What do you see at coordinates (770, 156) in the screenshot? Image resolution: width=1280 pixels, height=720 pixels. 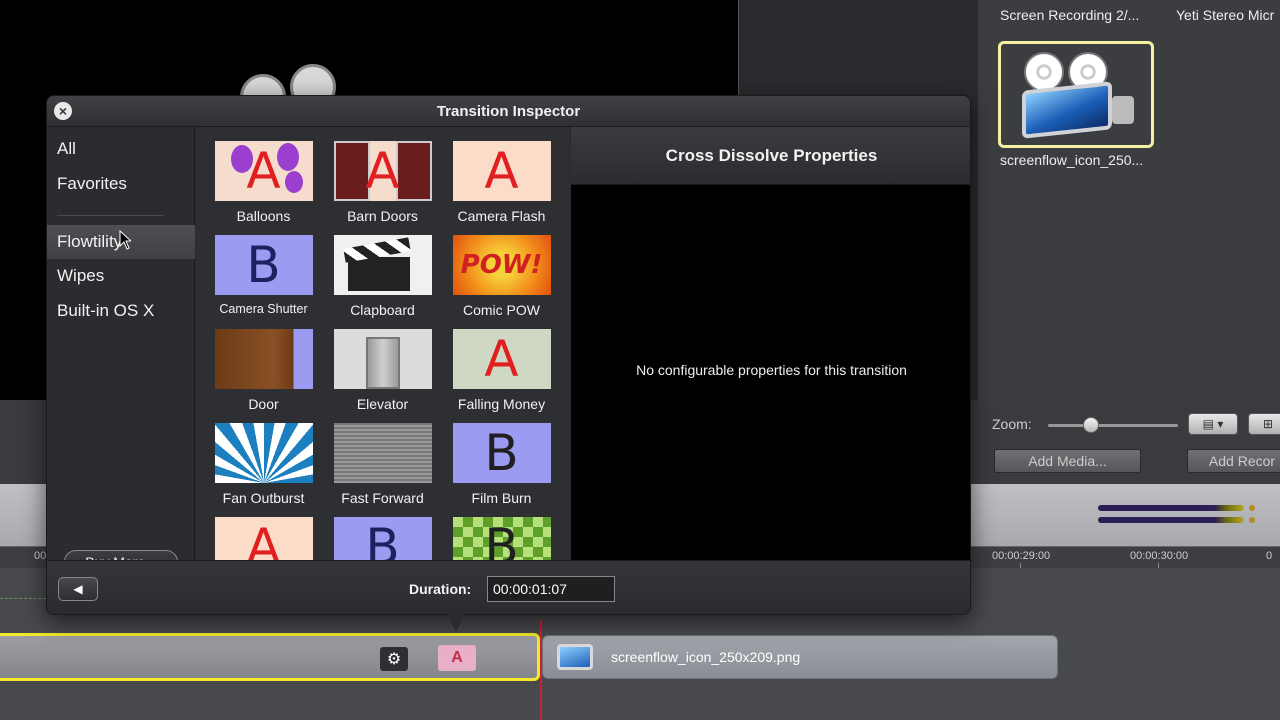 I see `properties-title: Cross Dissolve Properties` at bounding box center [770, 156].